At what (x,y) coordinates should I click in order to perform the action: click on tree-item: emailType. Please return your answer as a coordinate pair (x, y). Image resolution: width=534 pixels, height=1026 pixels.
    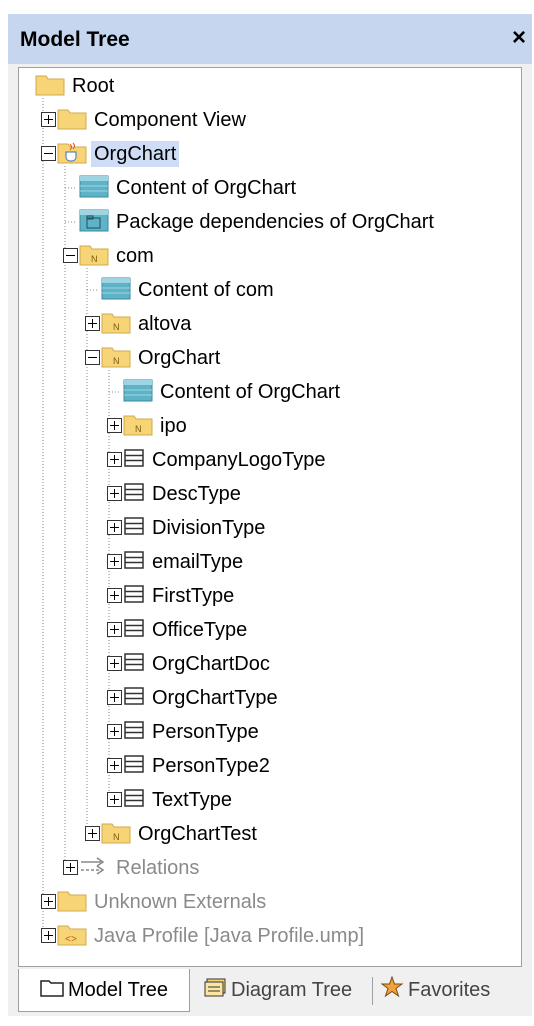
    Looking at the image, I should click on (184, 562).